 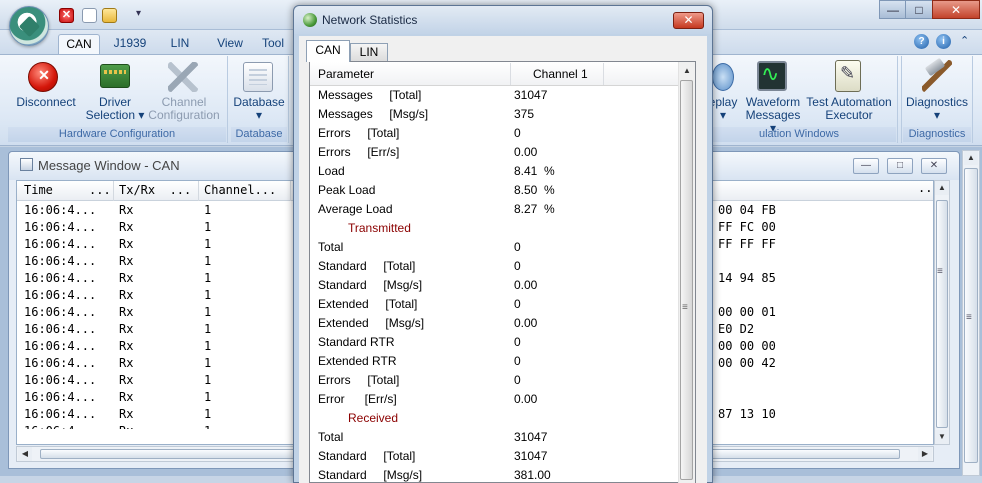 What do you see at coordinates (230, 44) in the screenshot?
I see `ribbon-tab-view: View` at bounding box center [230, 44].